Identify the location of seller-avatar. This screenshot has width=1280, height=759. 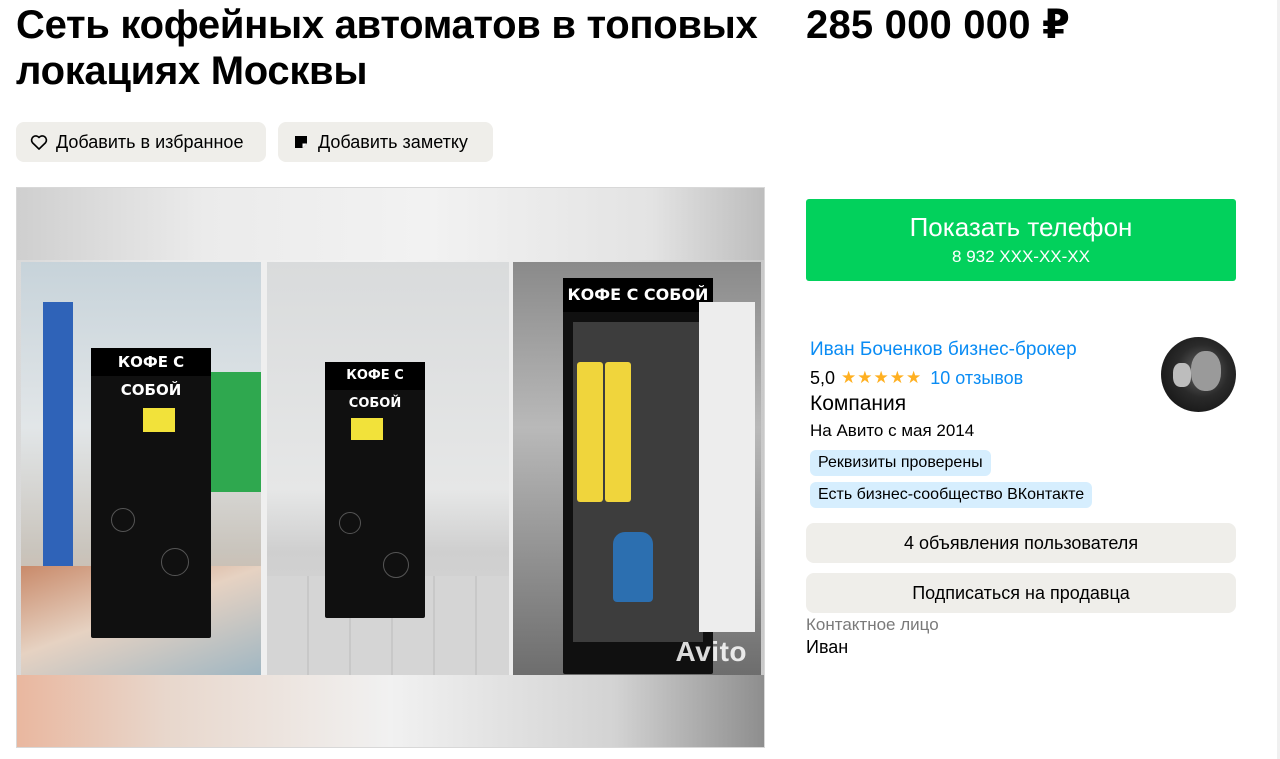
(1198, 374).